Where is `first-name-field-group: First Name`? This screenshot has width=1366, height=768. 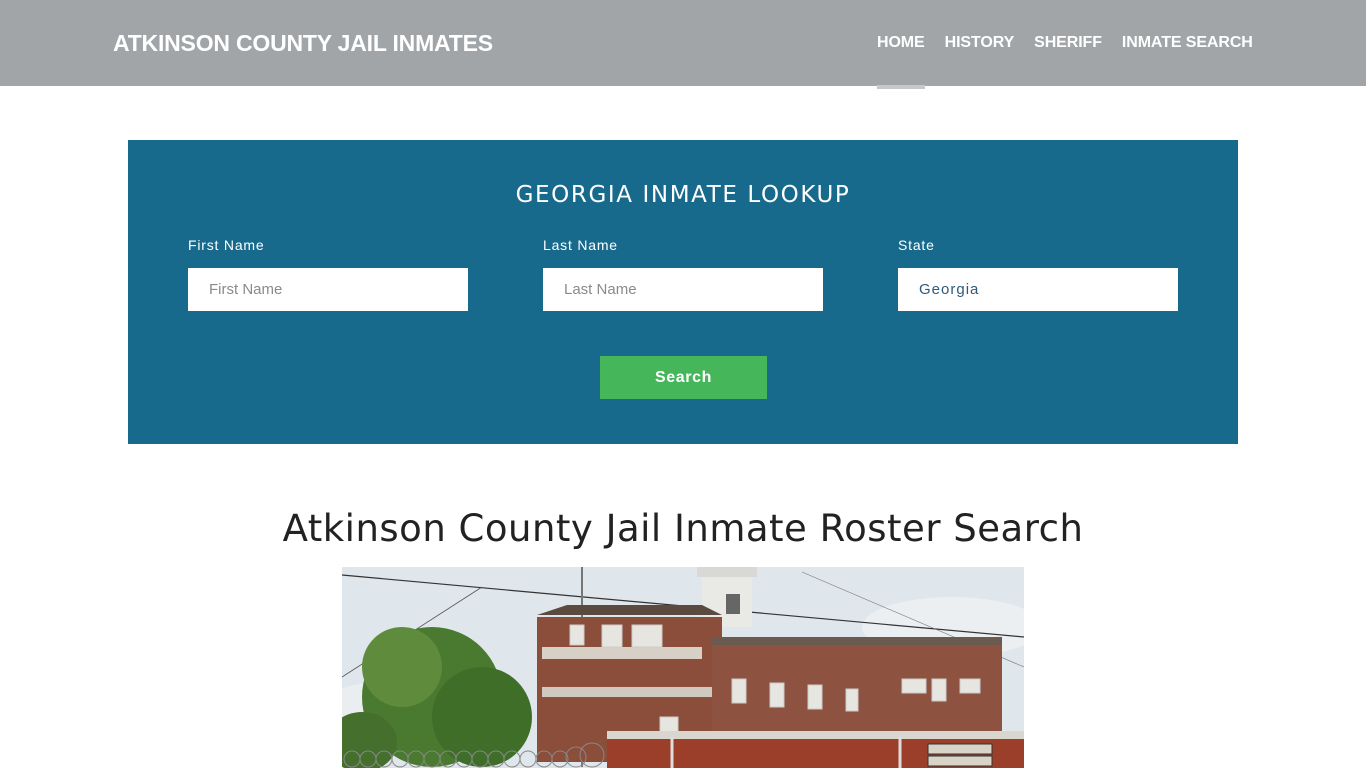 first-name-field-group: First Name is located at coordinates (328, 274).